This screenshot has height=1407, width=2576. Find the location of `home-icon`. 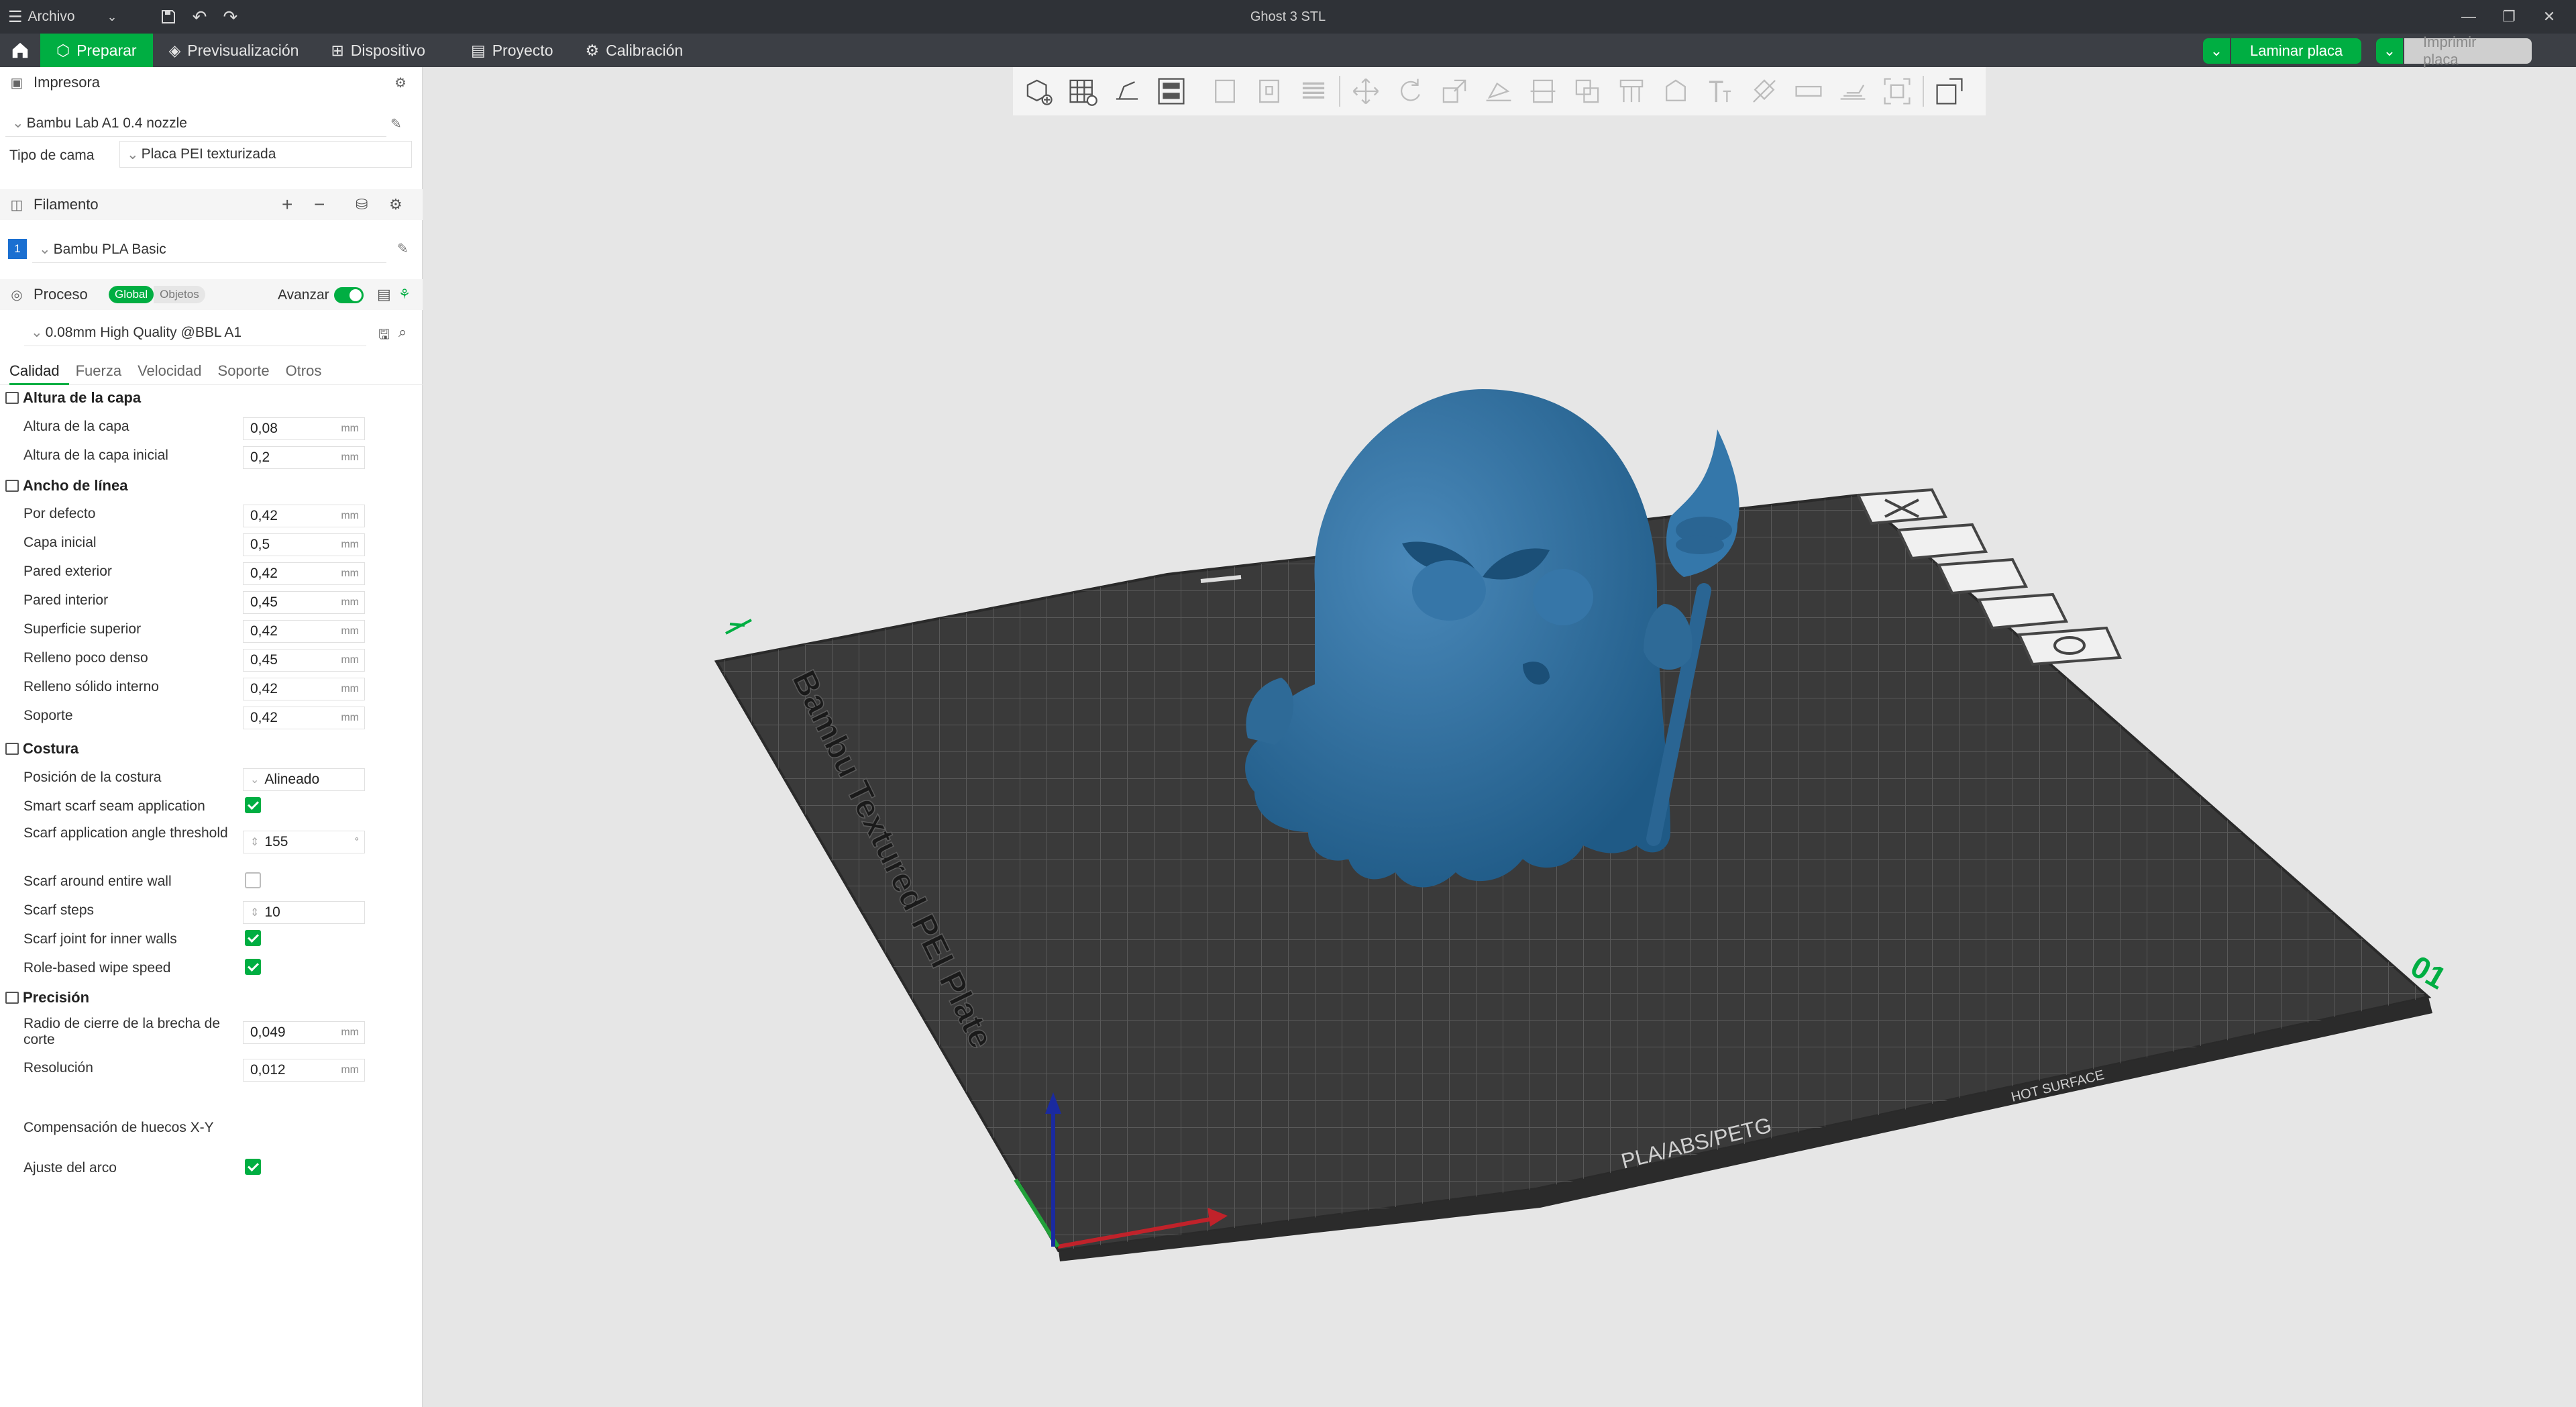

home-icon is located at coordinates (20, 50).